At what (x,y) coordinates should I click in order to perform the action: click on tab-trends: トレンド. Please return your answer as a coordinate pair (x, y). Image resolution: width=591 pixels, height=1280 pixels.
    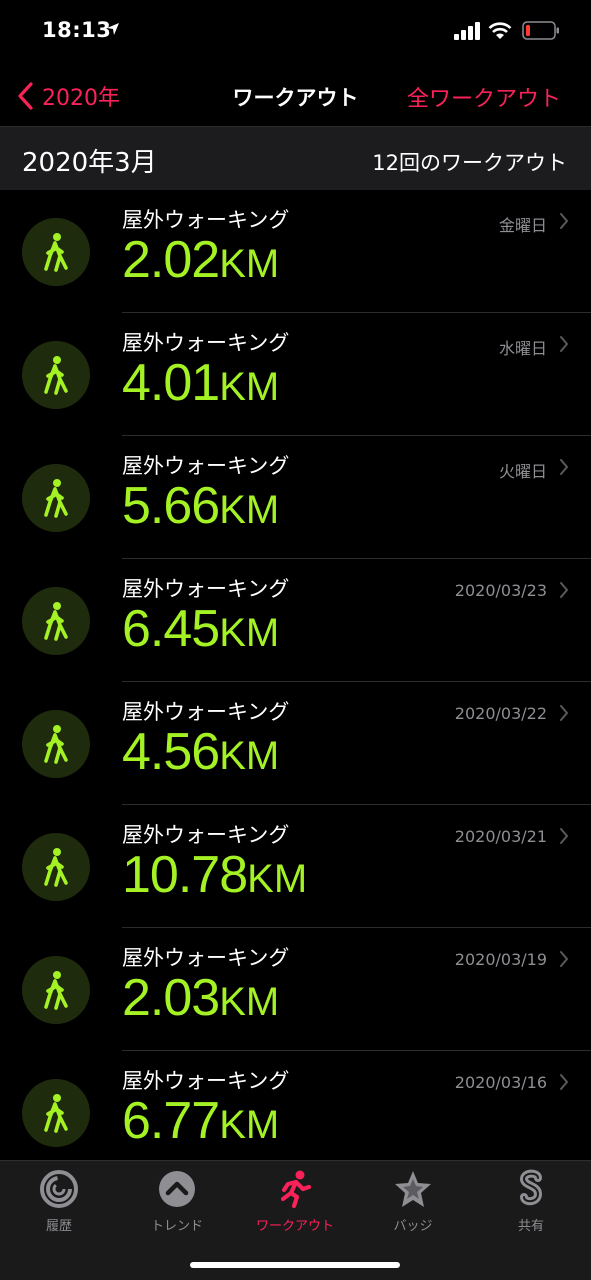
    Looking at the image, I should click on (177, 1201).